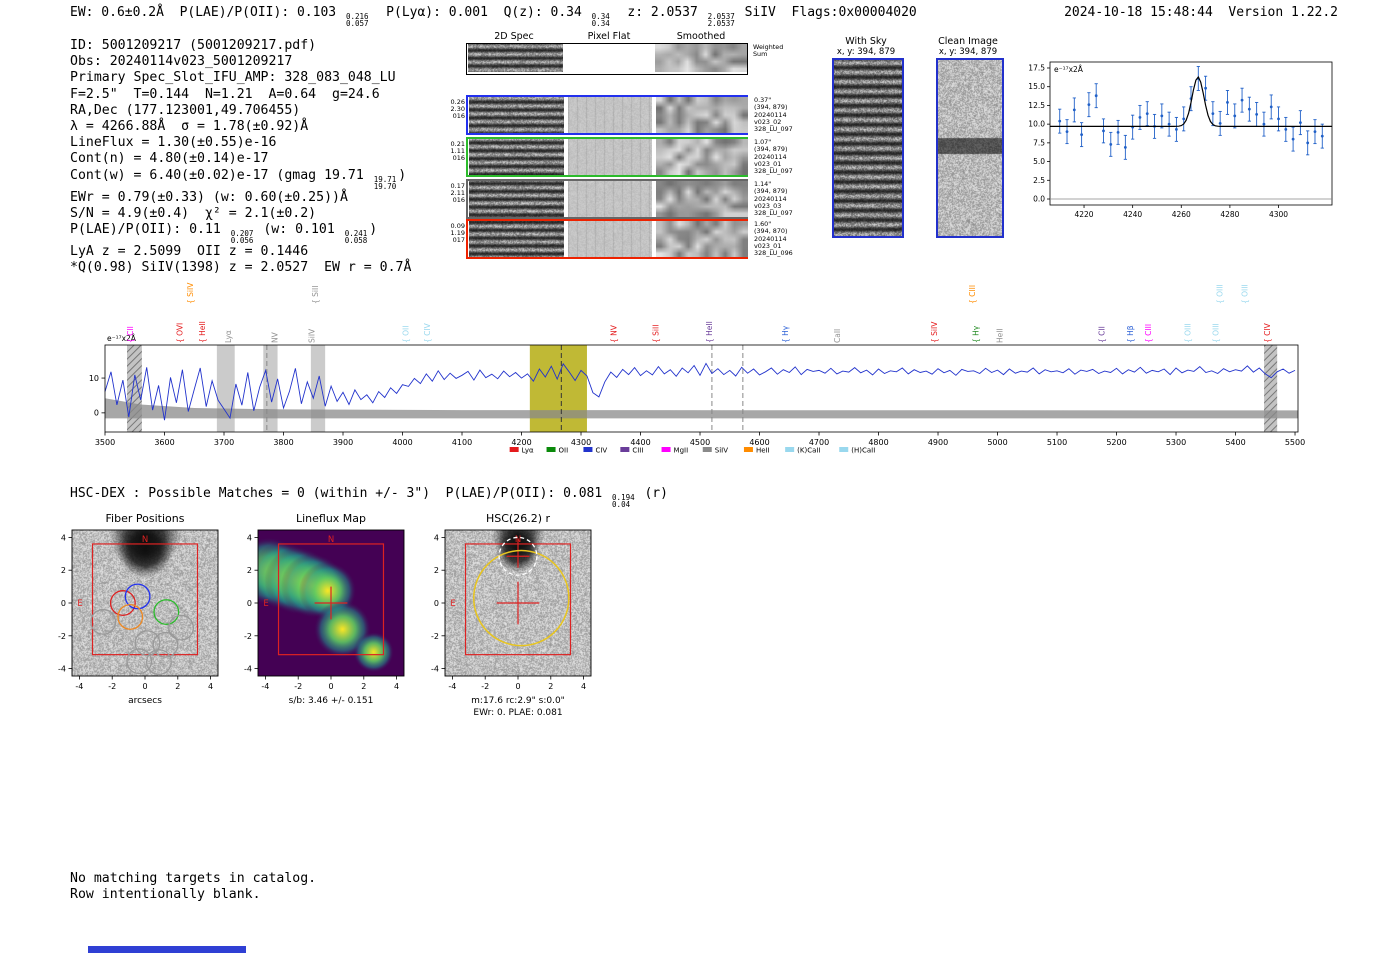 The image size is (1400, 953). What do you see at coordinates (189, 127) in the screenshot?
I see `text-segment: λ = 4266.88Å σ = 1.78(±0.92)Å` at bounding box center [189, 127].